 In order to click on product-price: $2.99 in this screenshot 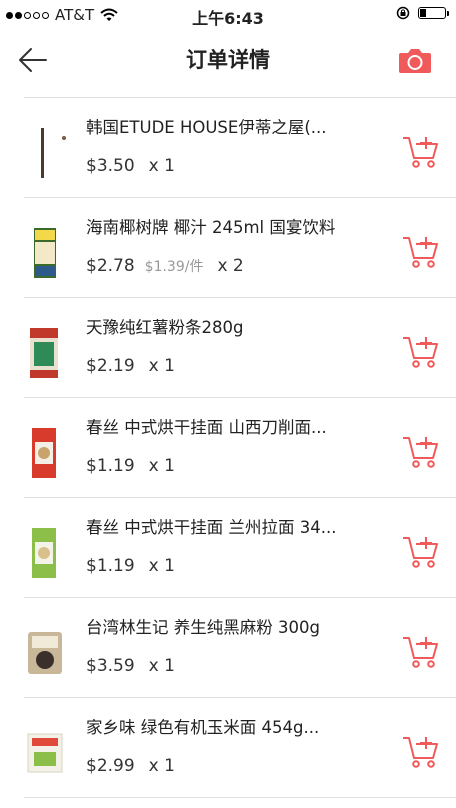, I will do `click(110, 766)`.